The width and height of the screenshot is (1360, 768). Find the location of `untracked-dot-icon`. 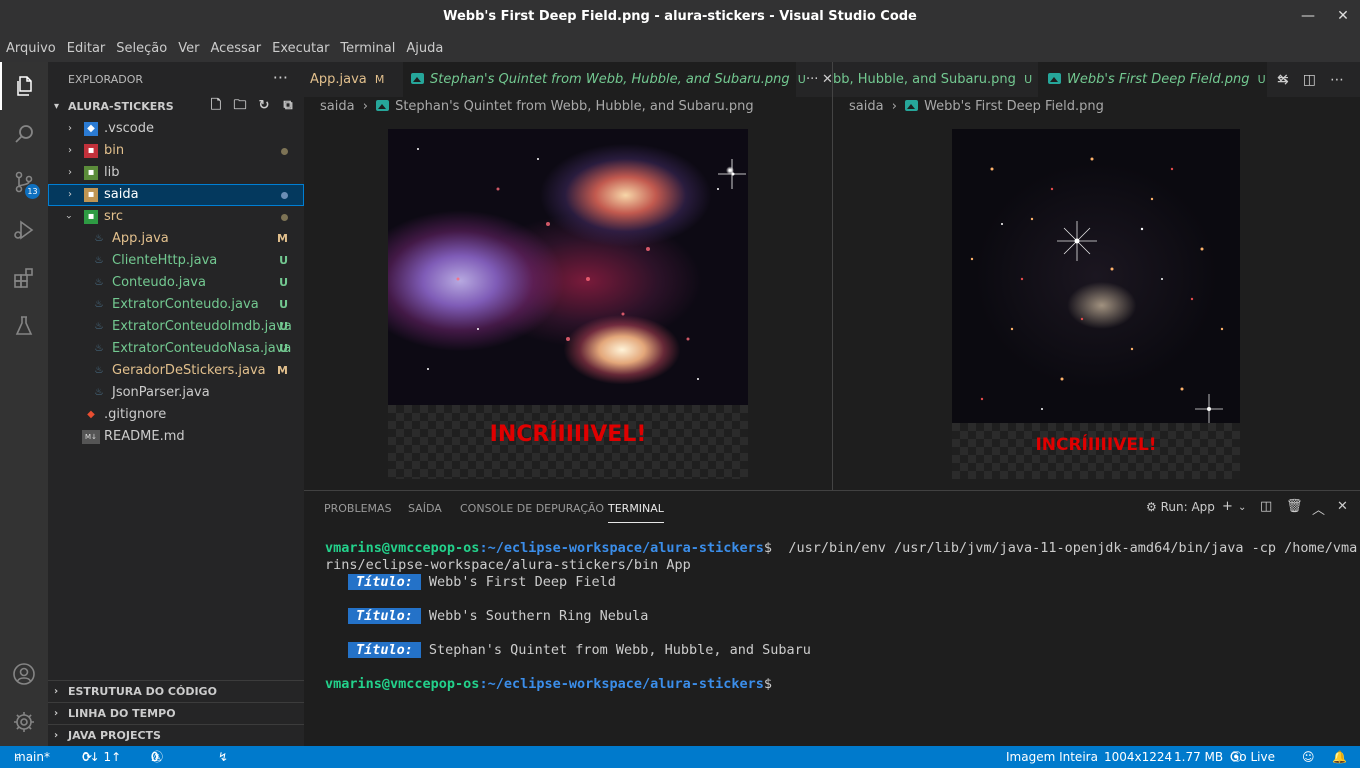

untracked-dot-icon is located at coordinates (284, 195).